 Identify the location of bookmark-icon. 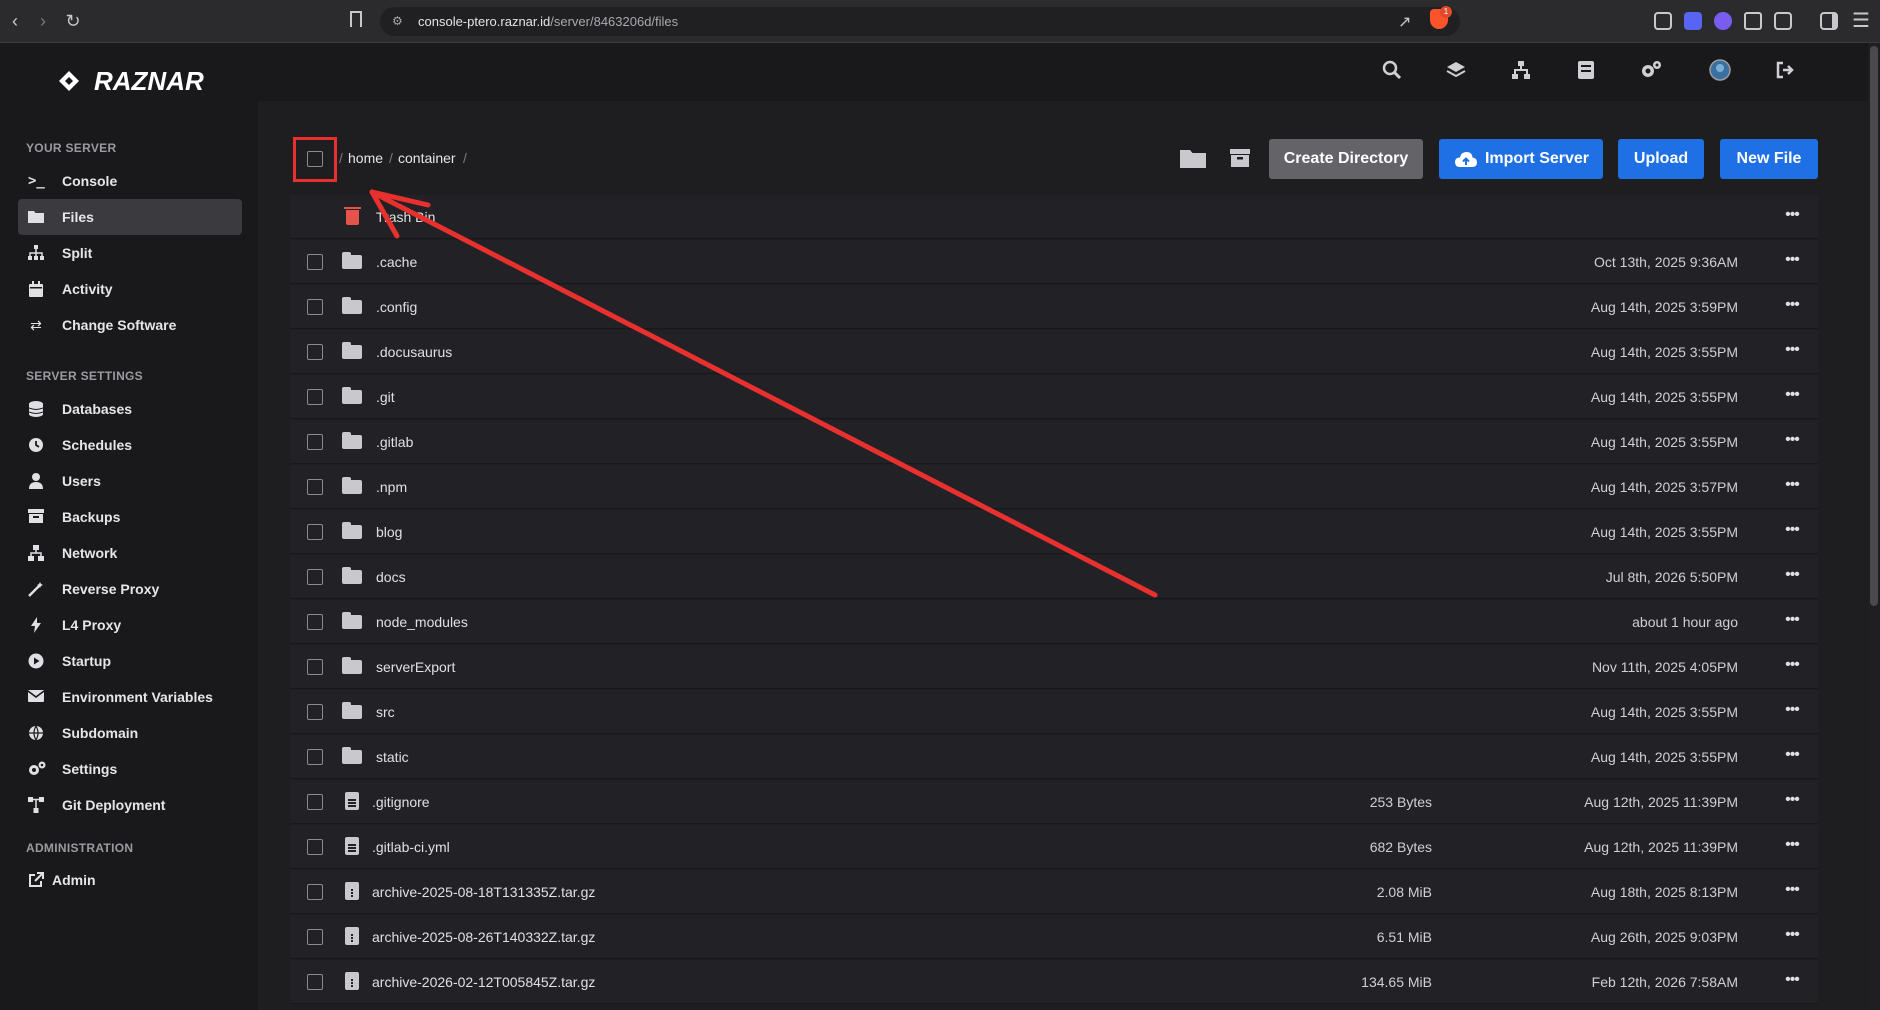
(356, 19).